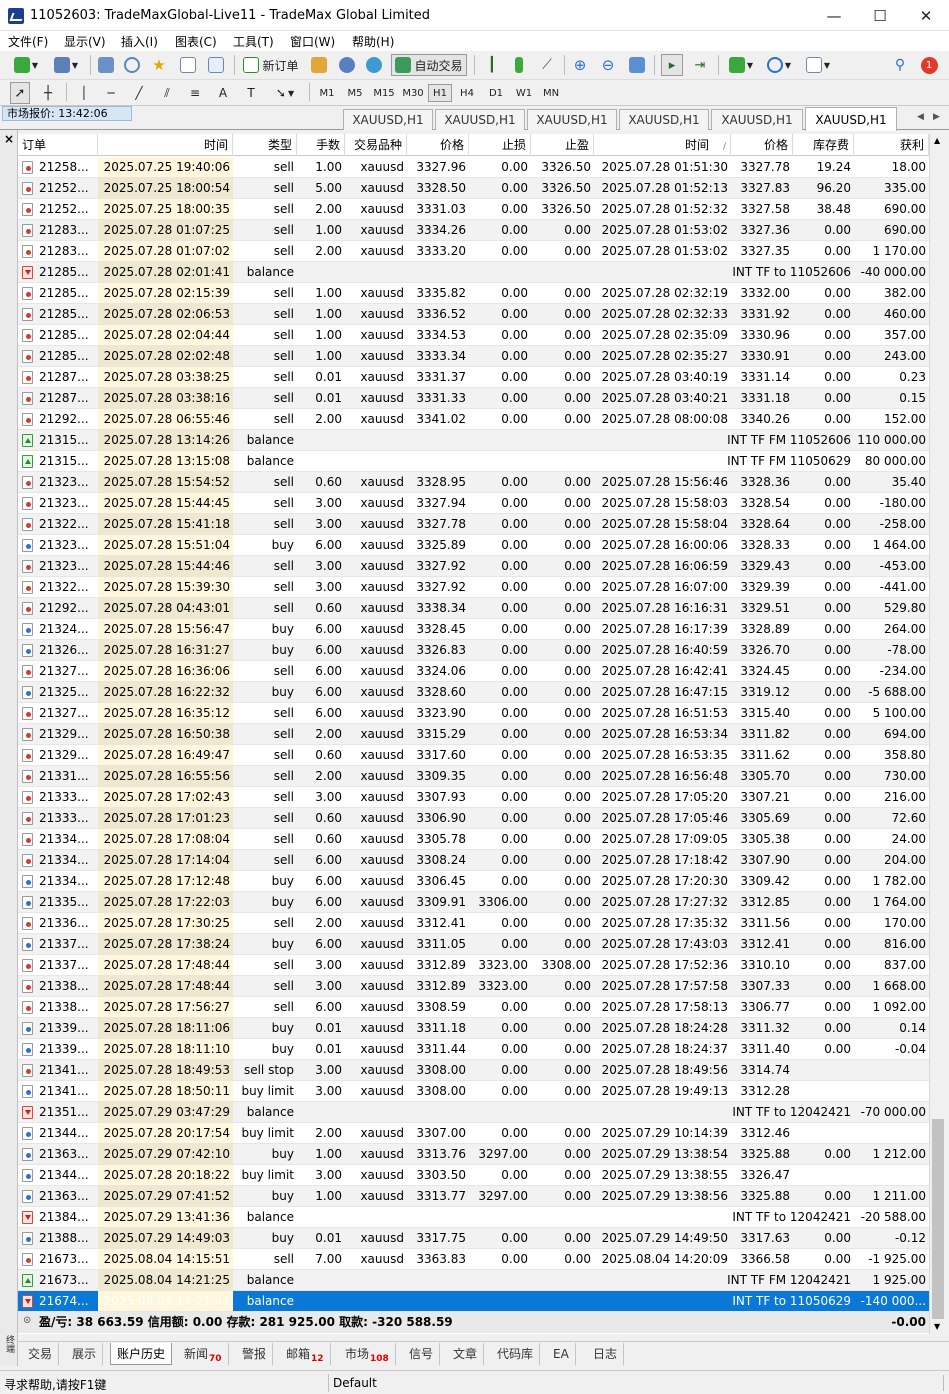 This screenshot has width=949, height=1394. I want to click on maximize-button: ☐, so click(880, 15).